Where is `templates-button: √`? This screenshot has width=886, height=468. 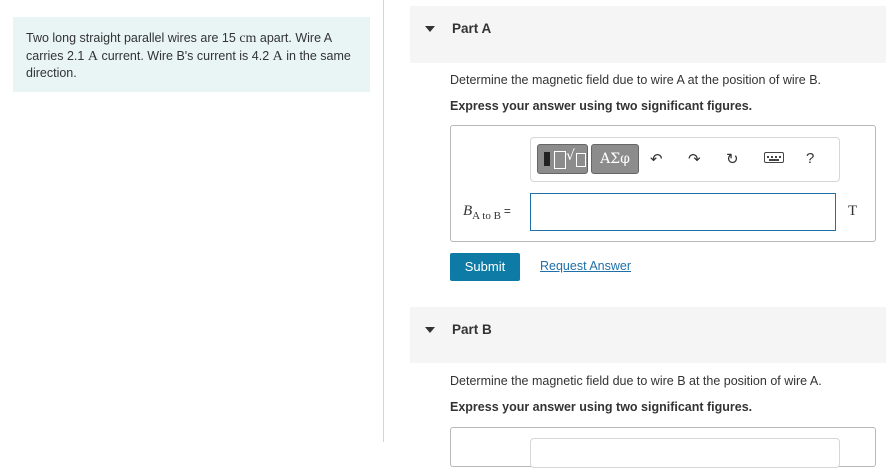 templates-button: √ is located at coordinates (562, 159).